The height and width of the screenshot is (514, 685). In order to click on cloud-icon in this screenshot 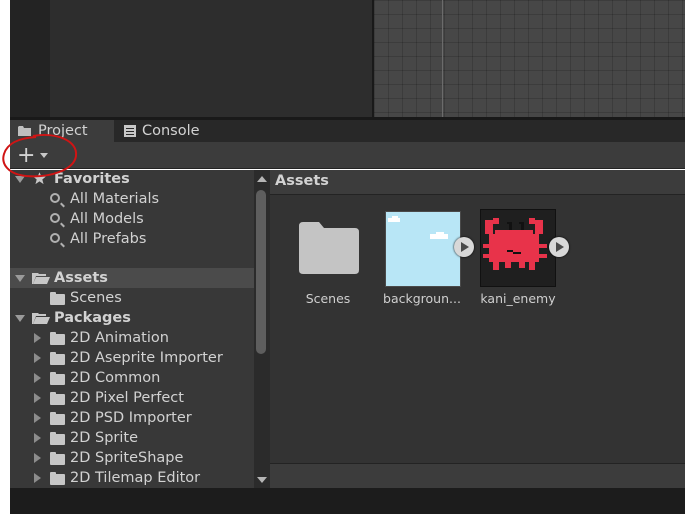, I will do `click(418, 227)`.